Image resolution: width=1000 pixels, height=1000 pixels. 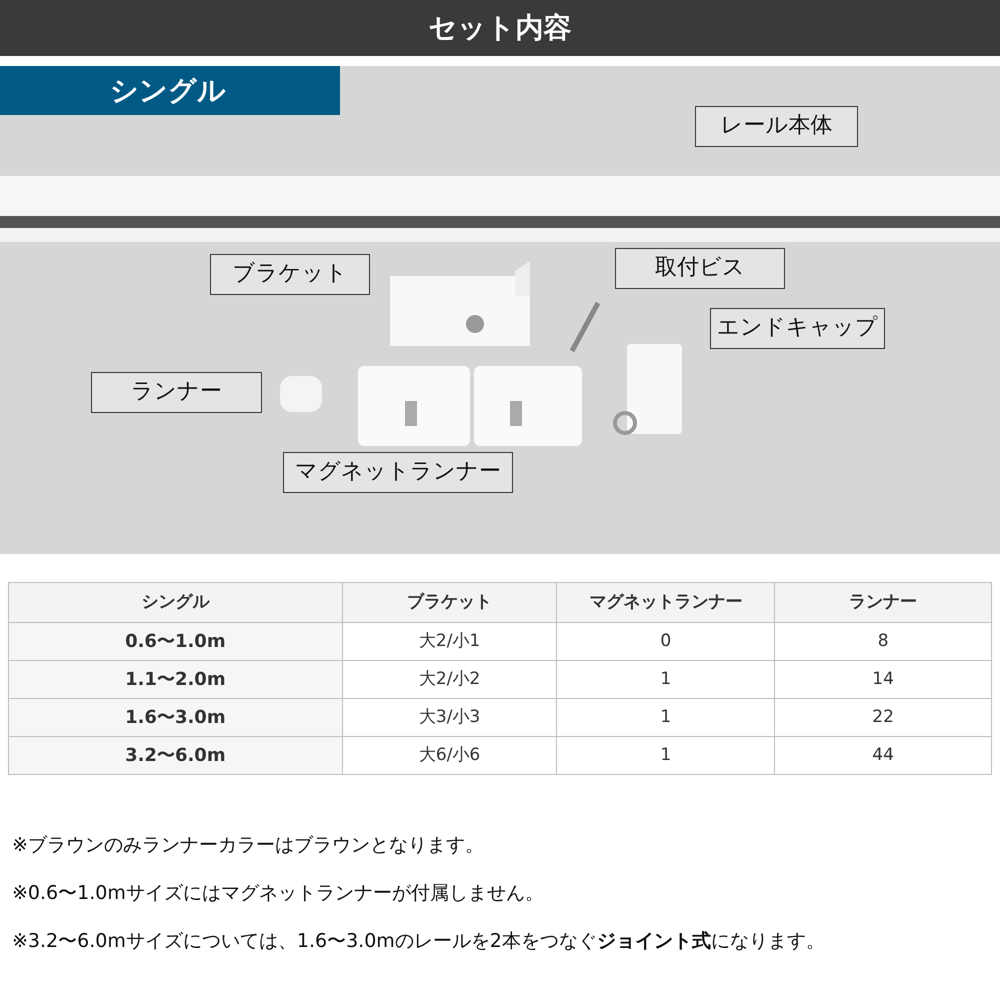 I want to click on column-header: ブラケット, so click(x=449, y=602).